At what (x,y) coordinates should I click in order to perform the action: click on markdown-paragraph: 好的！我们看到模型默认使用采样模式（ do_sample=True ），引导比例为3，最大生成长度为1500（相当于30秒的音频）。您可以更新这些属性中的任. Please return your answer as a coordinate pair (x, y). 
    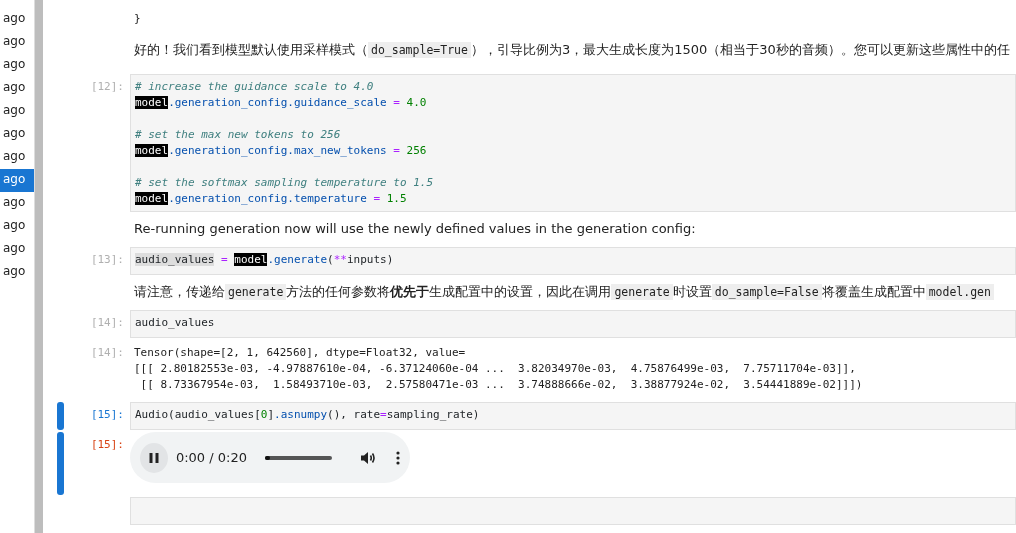
    Looking at the image, I should click on (571, 50).